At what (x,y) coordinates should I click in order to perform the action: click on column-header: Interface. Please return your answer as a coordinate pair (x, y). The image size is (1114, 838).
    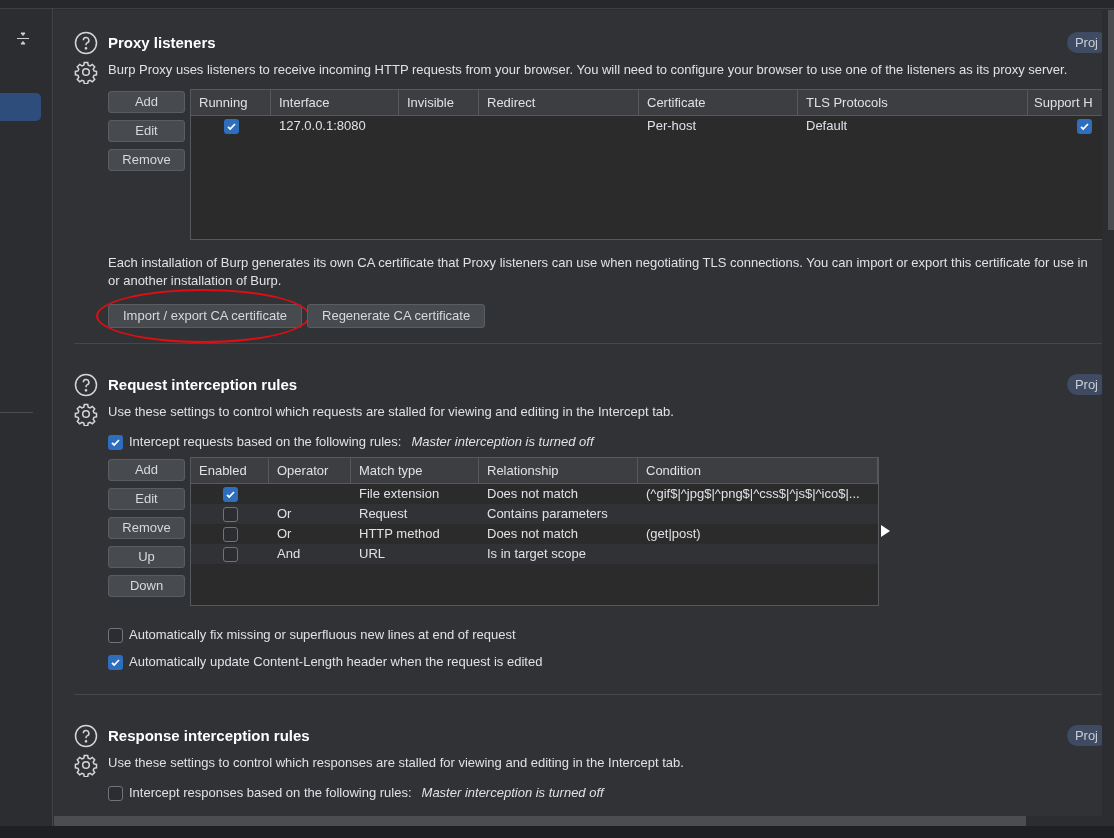
    Looking at the image, I should click on (335, 102).